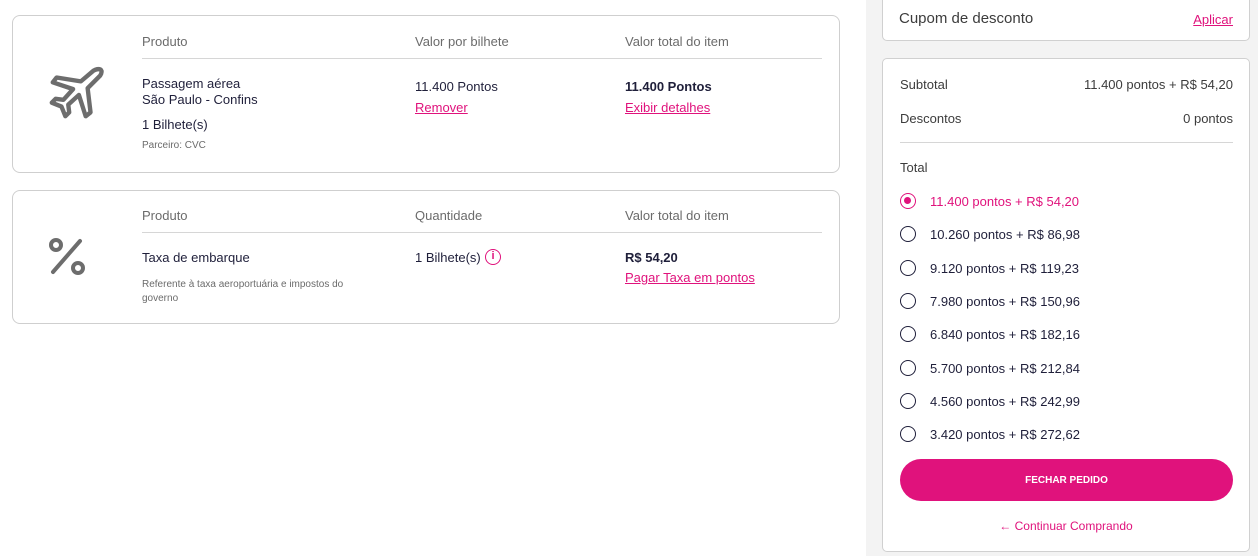 This screenshot has height=556, width=1258. I want to click on product-name: Passagem aérea, so click(191, 83).